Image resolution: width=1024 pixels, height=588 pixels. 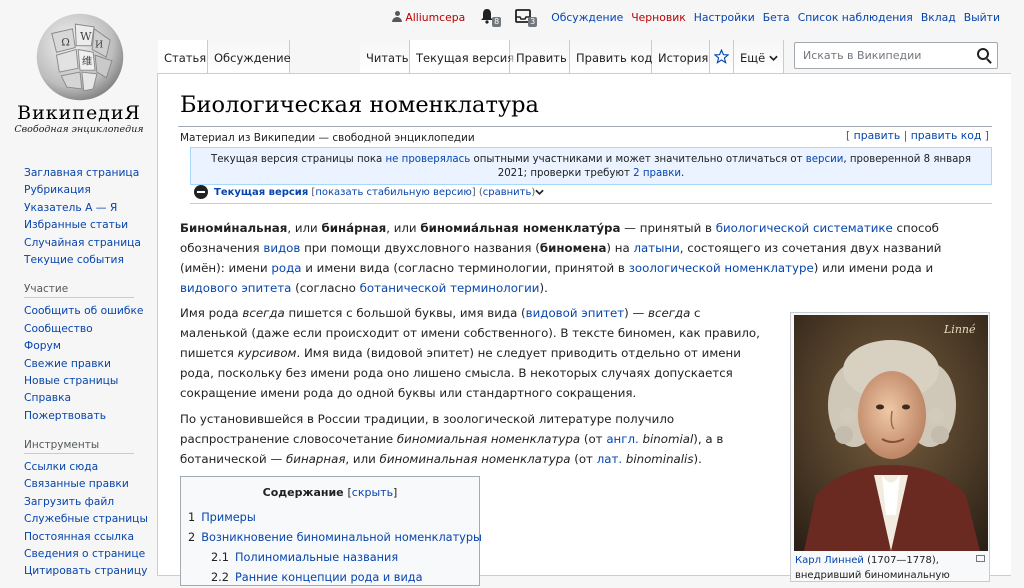 What do you see at coordinates (220, 577) in the screenshot?
I see `toc-number: 2.2` at bounding box center [220, 577].